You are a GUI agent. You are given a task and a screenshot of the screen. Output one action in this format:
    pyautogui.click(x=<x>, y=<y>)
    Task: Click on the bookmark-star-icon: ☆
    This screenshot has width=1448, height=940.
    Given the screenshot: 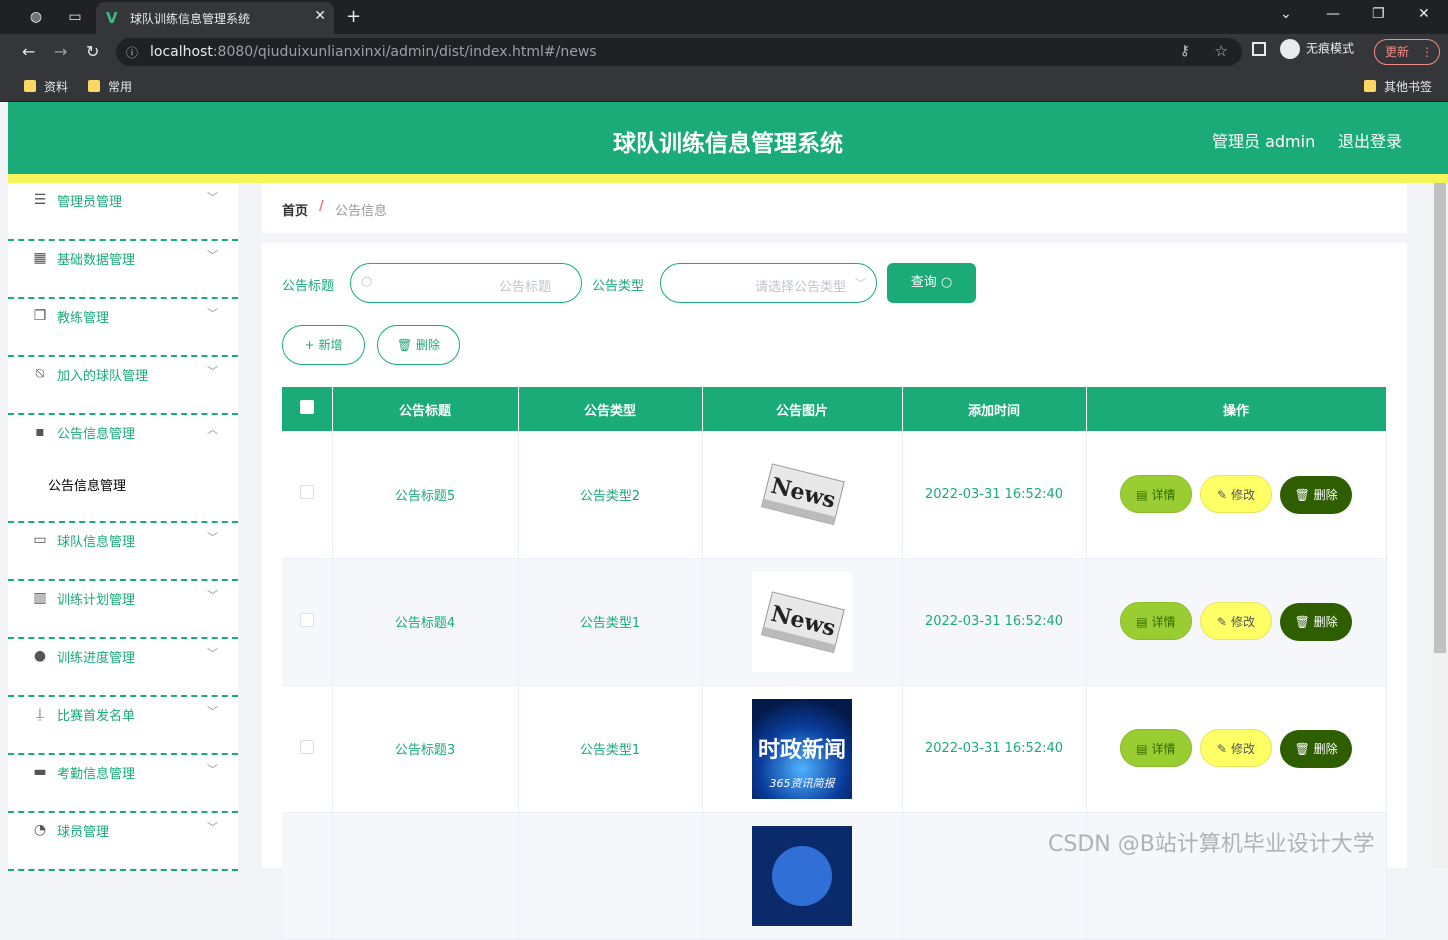 What is the action you would take?
    pyautogui.click(x=1221, y=51)
    